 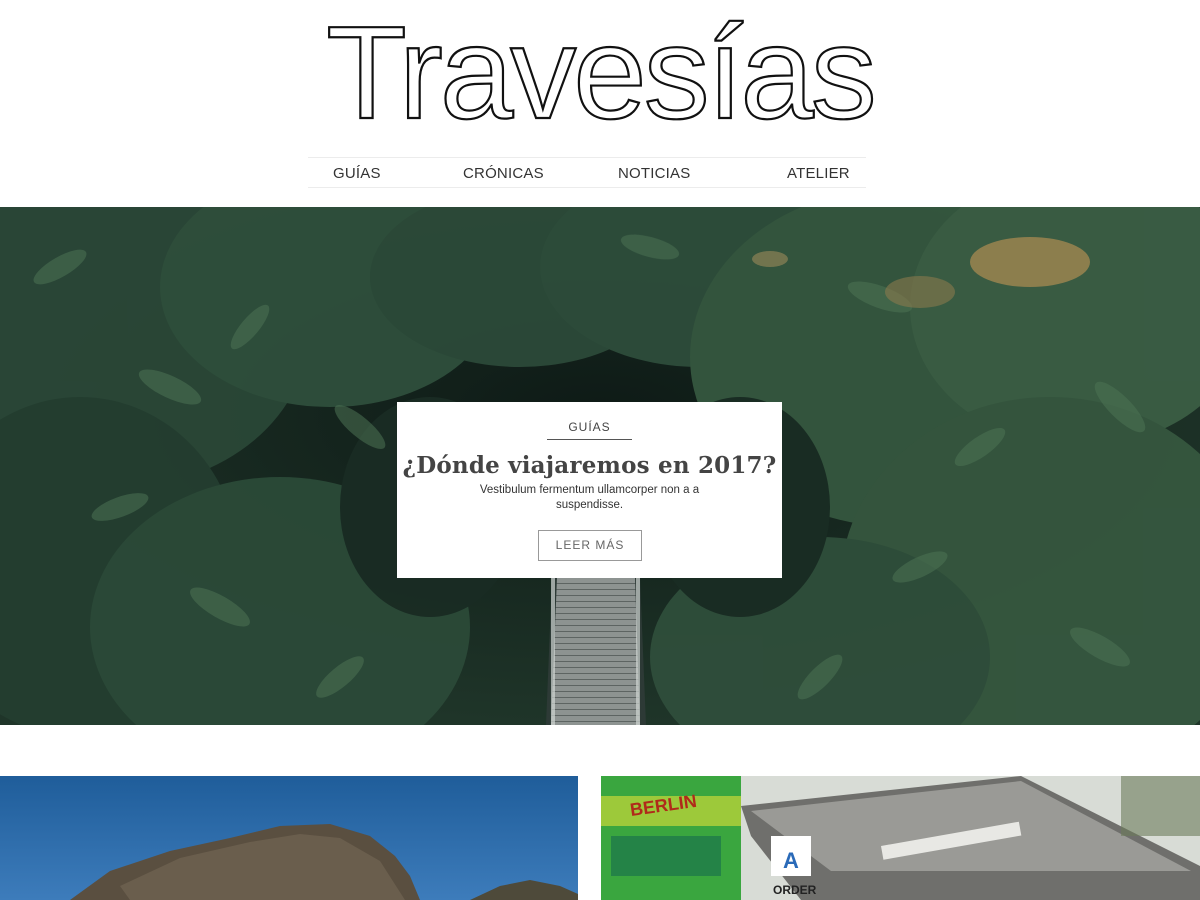 What do you see at coordinates (818, 173) in the screenshot?
I see `nav-item-atelier: ATELIER` at bounding box center [818, 173].